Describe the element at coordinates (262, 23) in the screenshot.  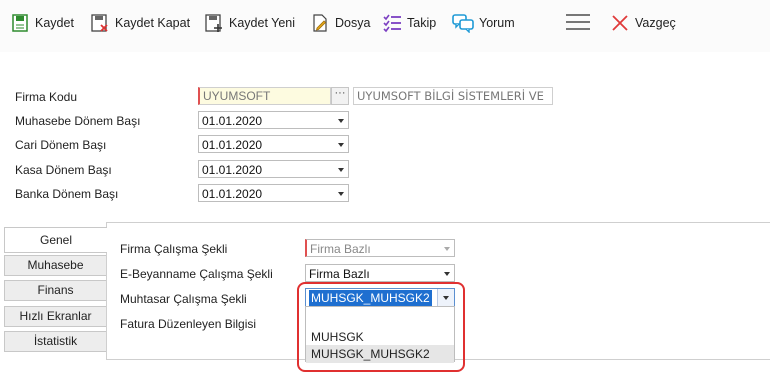
I see `save-new-label: Kaydet Yeni` at that location.